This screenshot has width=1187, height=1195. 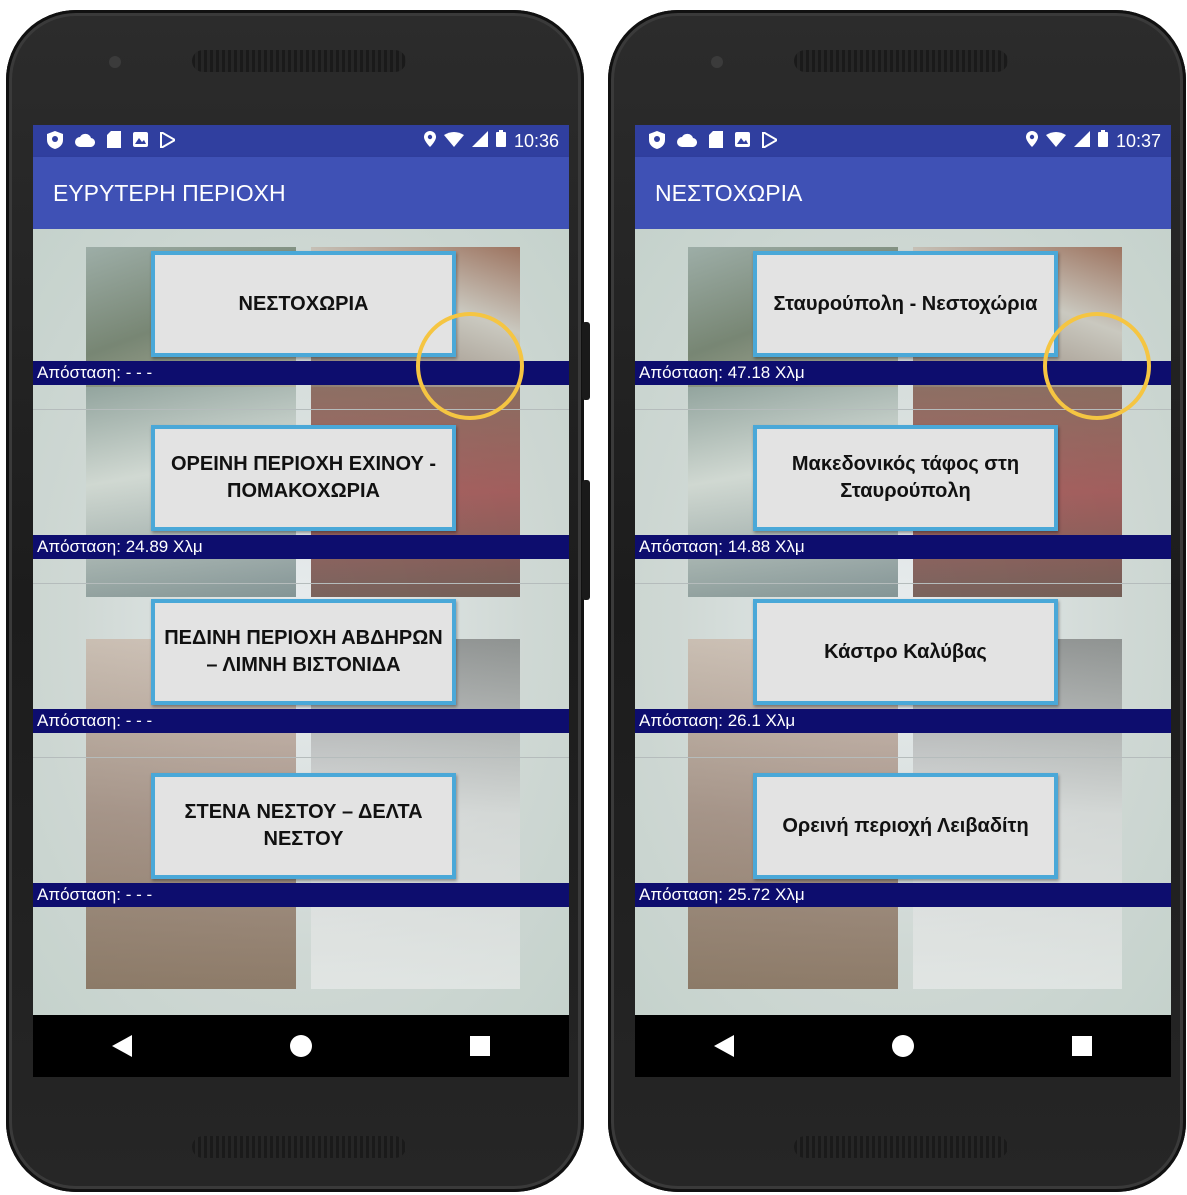 I want to click on power-button, so click(x=586, y=361).